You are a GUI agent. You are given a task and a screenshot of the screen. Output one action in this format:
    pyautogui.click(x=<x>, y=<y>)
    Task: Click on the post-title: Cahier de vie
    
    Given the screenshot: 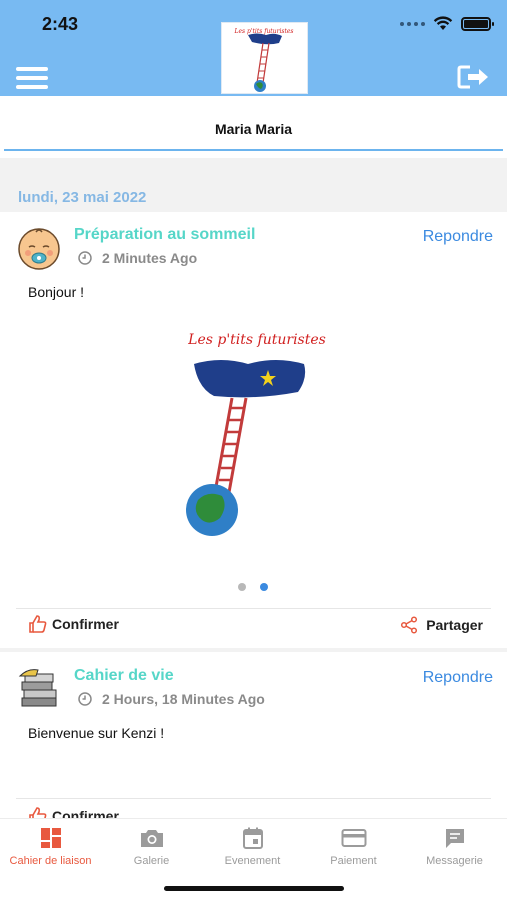 What is the action you would take?
    pyautogui.click(x=124, y=675)
    